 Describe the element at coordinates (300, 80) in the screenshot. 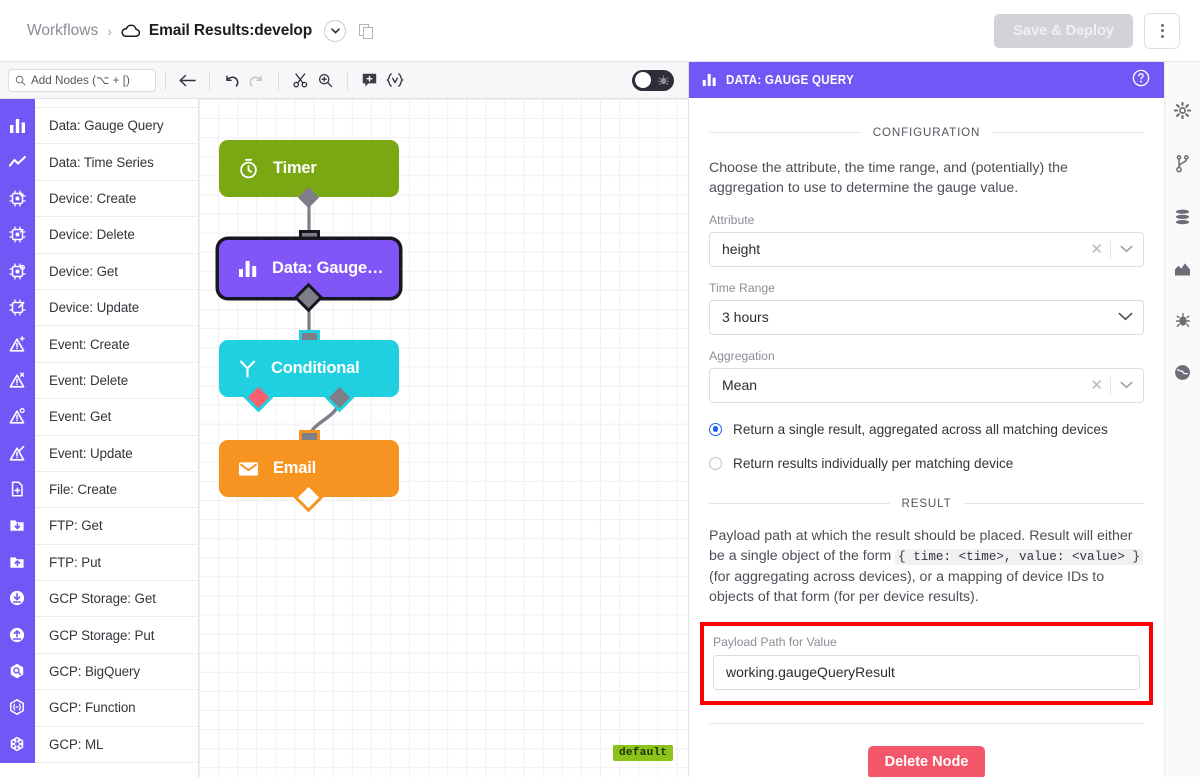

I see `scissors-icon` at that location.